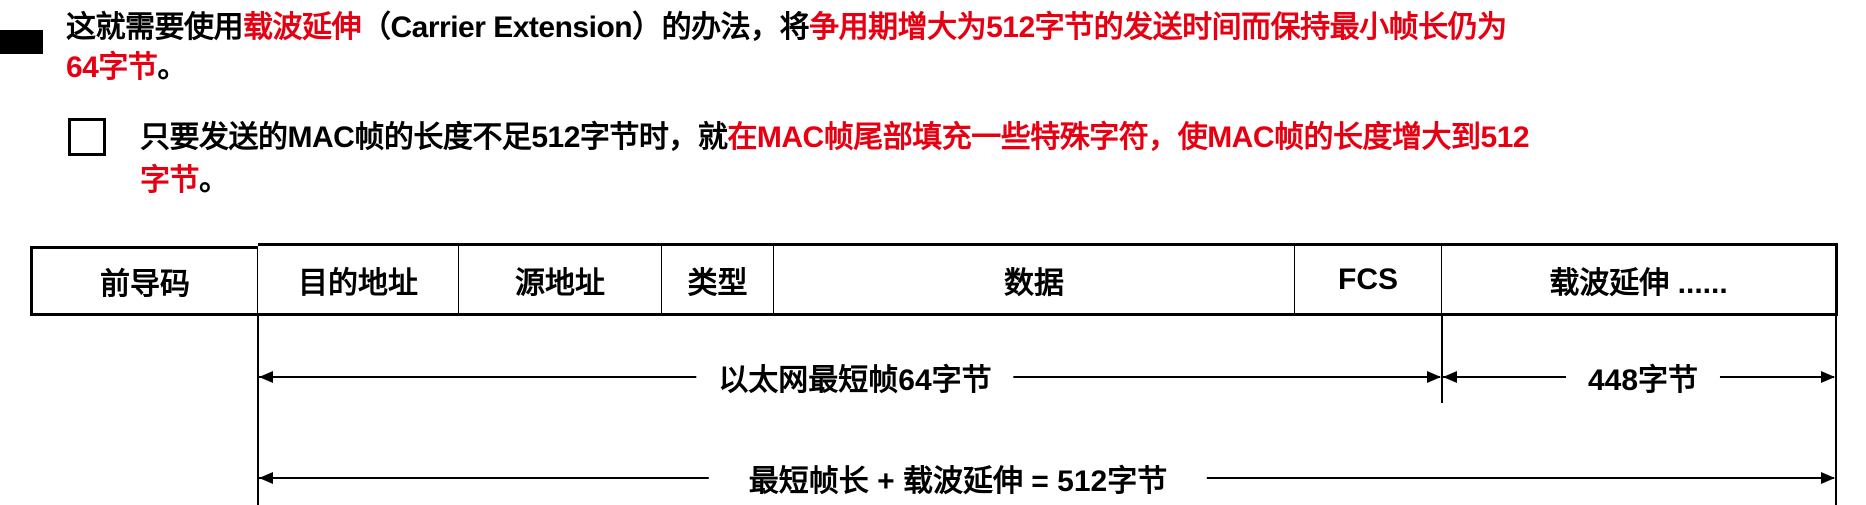 This screenshot has height=505, width=1866. What do you see at coordinates (21, 42) in the screenshot?
I see `bullet-square-icon` at bounding box center [21, 42].